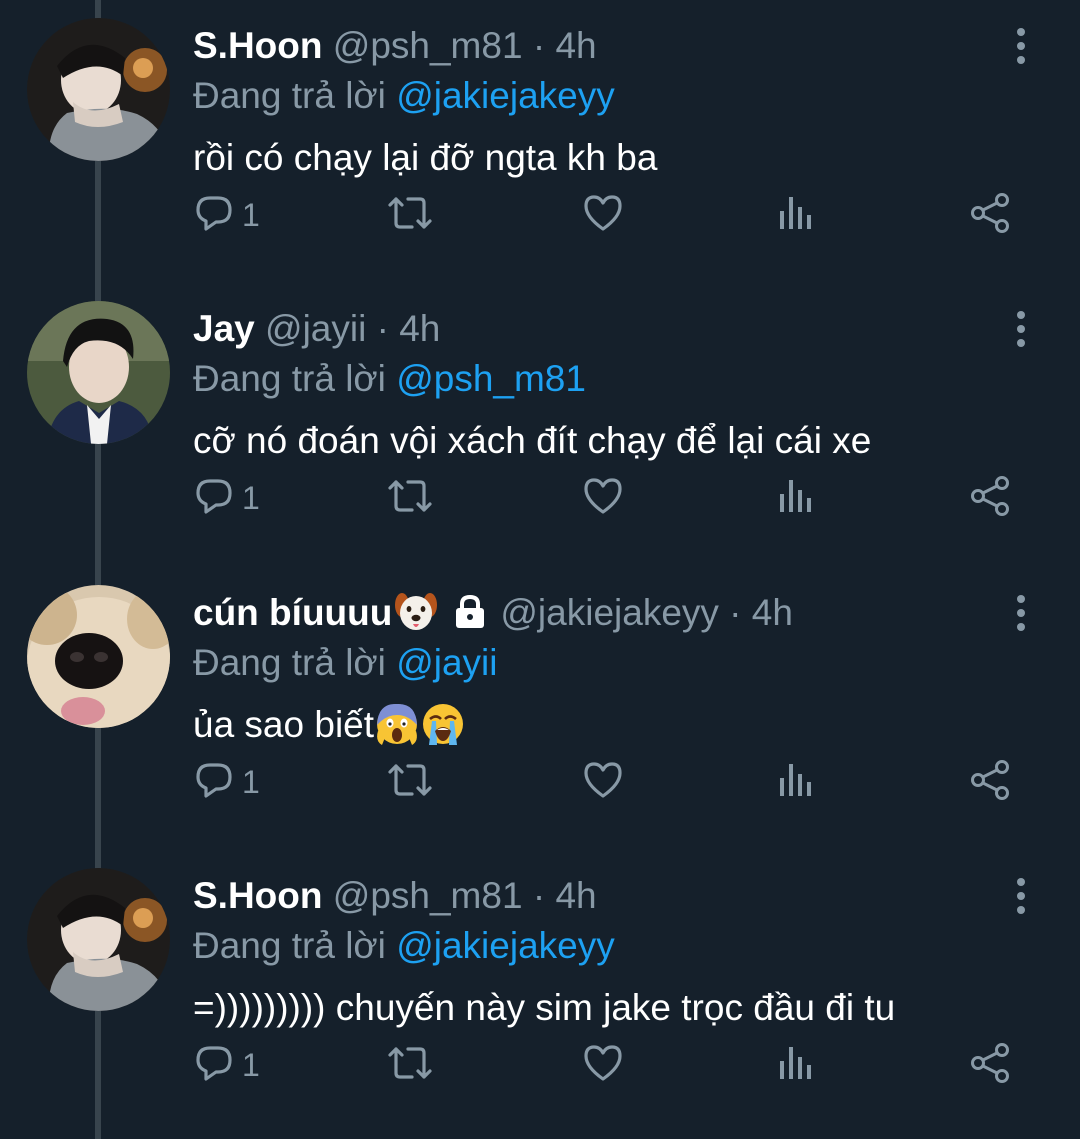 The height and width of the screenshot is (1139, 1080). What do you see at coordinates (446, 662) in the screenshot?
I see `replying-to-mention: @jayii` at bounding box center [446, 662].